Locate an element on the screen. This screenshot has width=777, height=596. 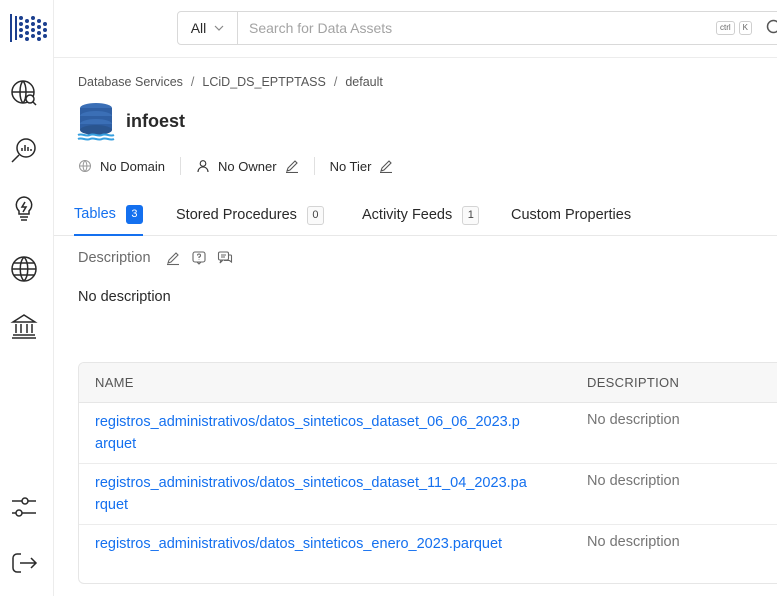
data-quality-icon is located at coordinates (24, 209).